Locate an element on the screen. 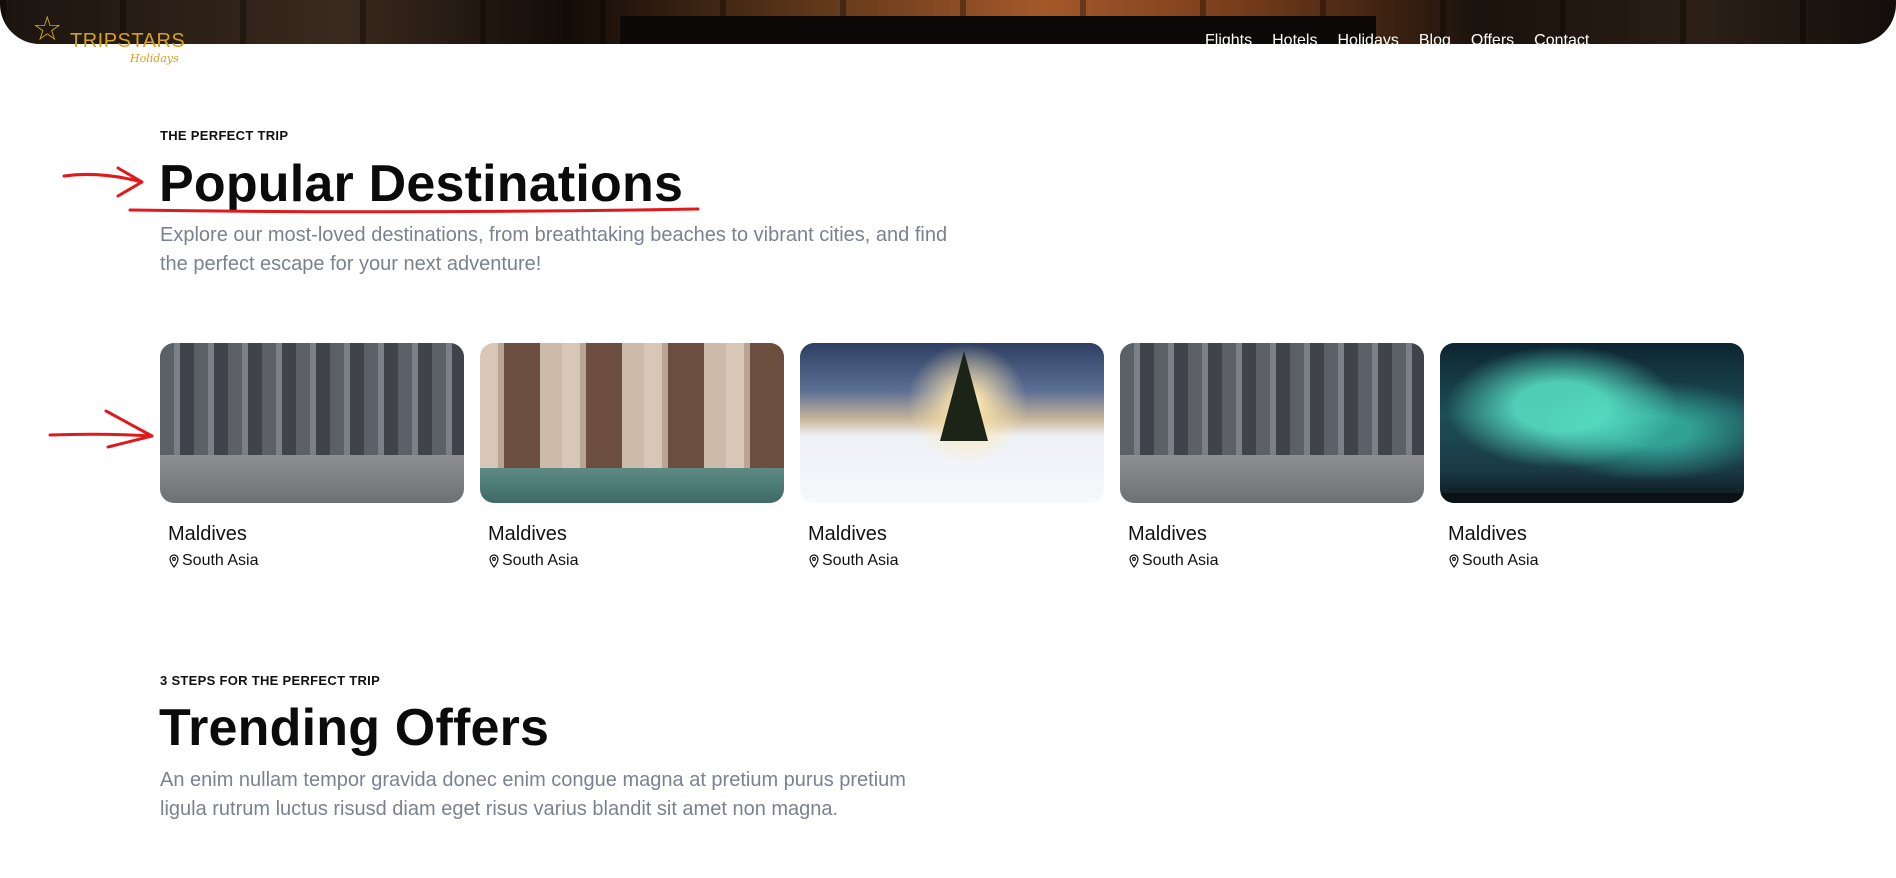  nav-blog: Blog is located at coordinates (1435, 41).